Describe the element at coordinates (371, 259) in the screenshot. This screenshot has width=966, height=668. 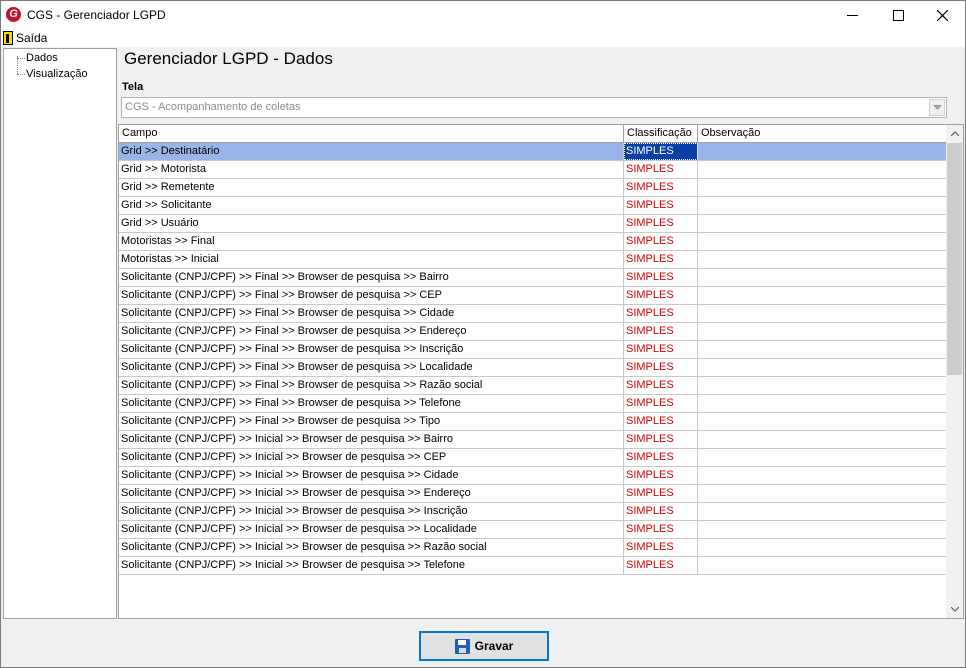
I see `cell-campo: Motoristas >> Inicial` at that location.